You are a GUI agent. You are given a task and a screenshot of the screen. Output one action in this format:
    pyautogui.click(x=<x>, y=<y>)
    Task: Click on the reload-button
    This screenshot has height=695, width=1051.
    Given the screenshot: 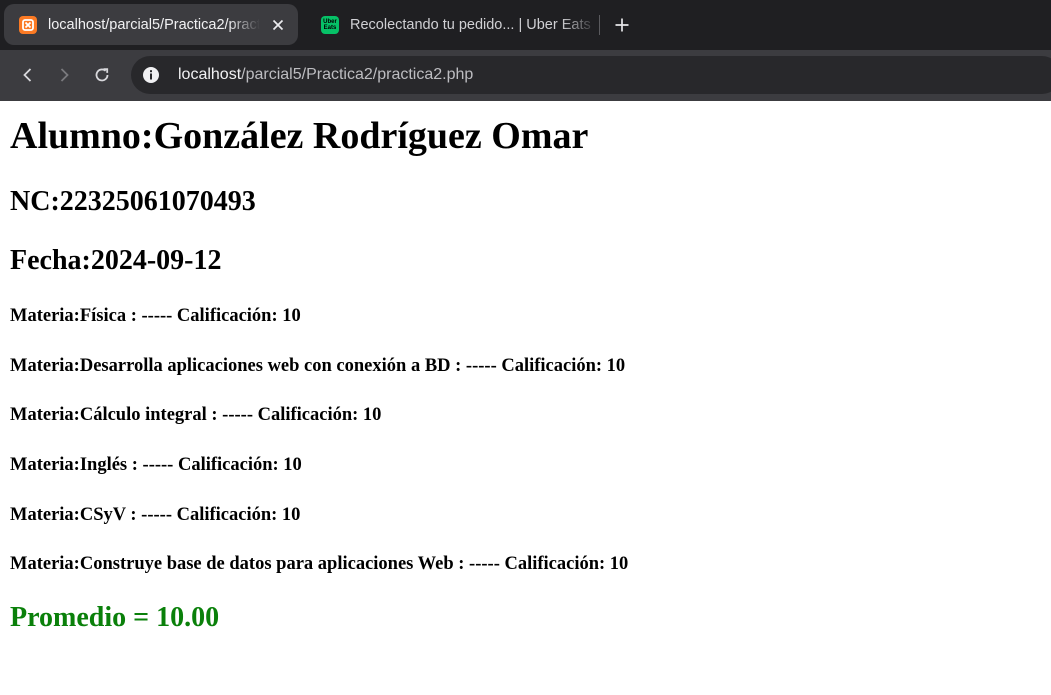 What is the action you would take?
    pyautogui.click(x=102, y=75)
    